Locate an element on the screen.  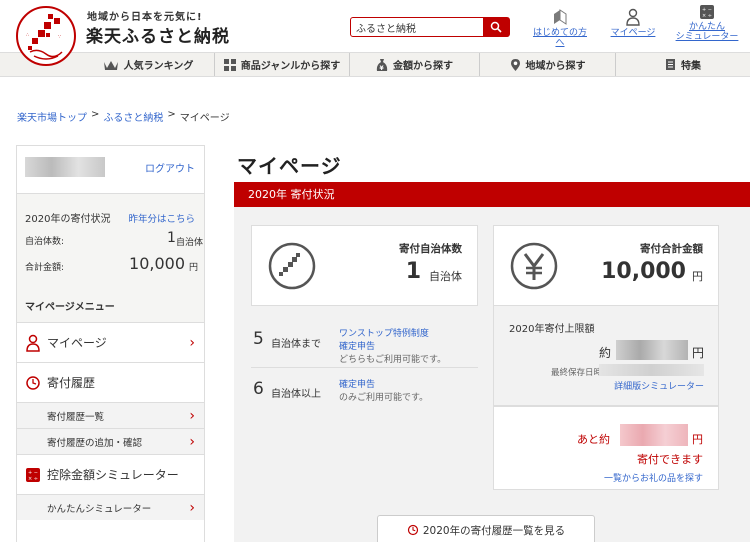
header-link-simulator-line1: かんたん is located at coordinates (706, 27).